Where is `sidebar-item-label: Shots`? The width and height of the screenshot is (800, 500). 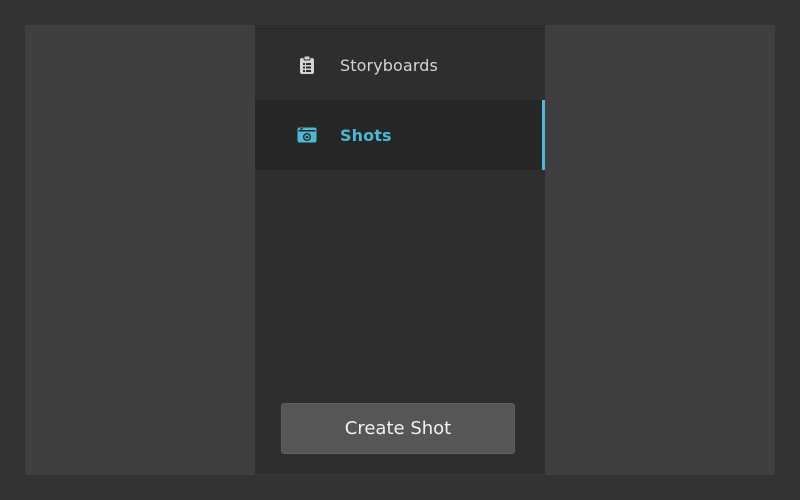
sidebar-item-label: Shots is located at coordinates (366, 135).